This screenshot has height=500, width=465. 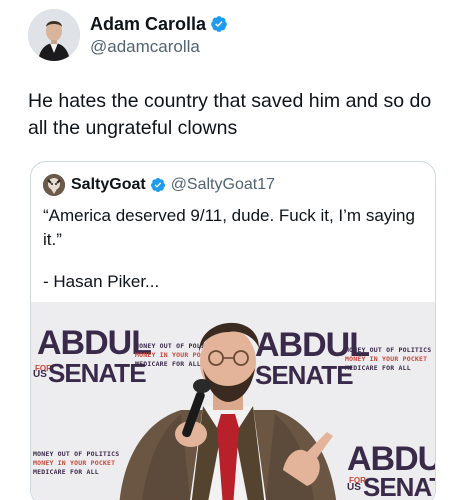 What do you see at coordinates (223, 185) in the screenshot?
I see `quoted-author-handle: @SaltyGoat17` at bounding box center [223, 185].